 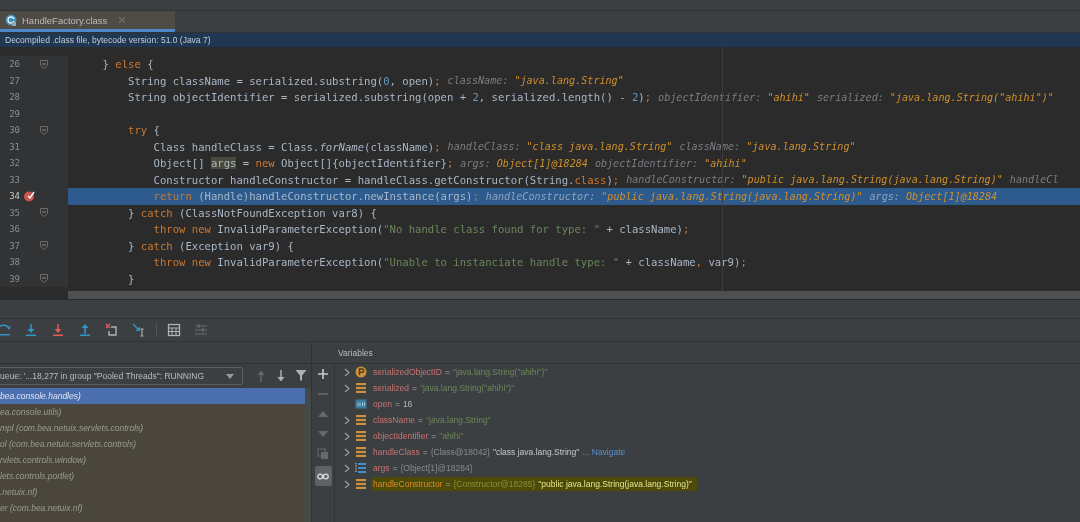 What do you see at coordinates (641, 97) in the screenshot?
I see `code-text: )` at bounding box center [641, 97].